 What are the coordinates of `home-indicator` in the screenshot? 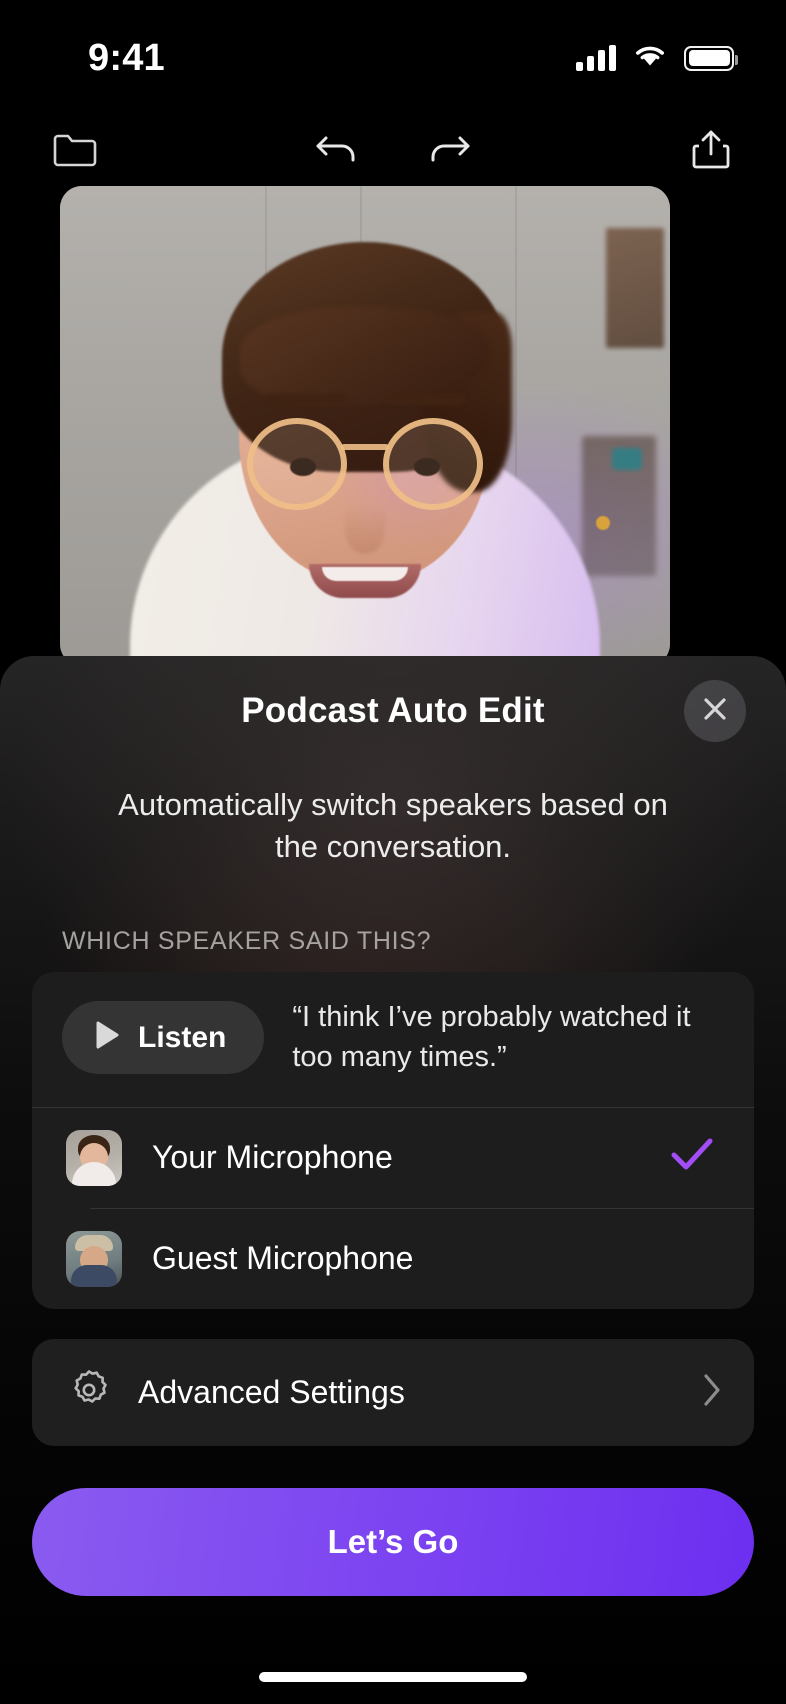 It's located at (393, 1677).